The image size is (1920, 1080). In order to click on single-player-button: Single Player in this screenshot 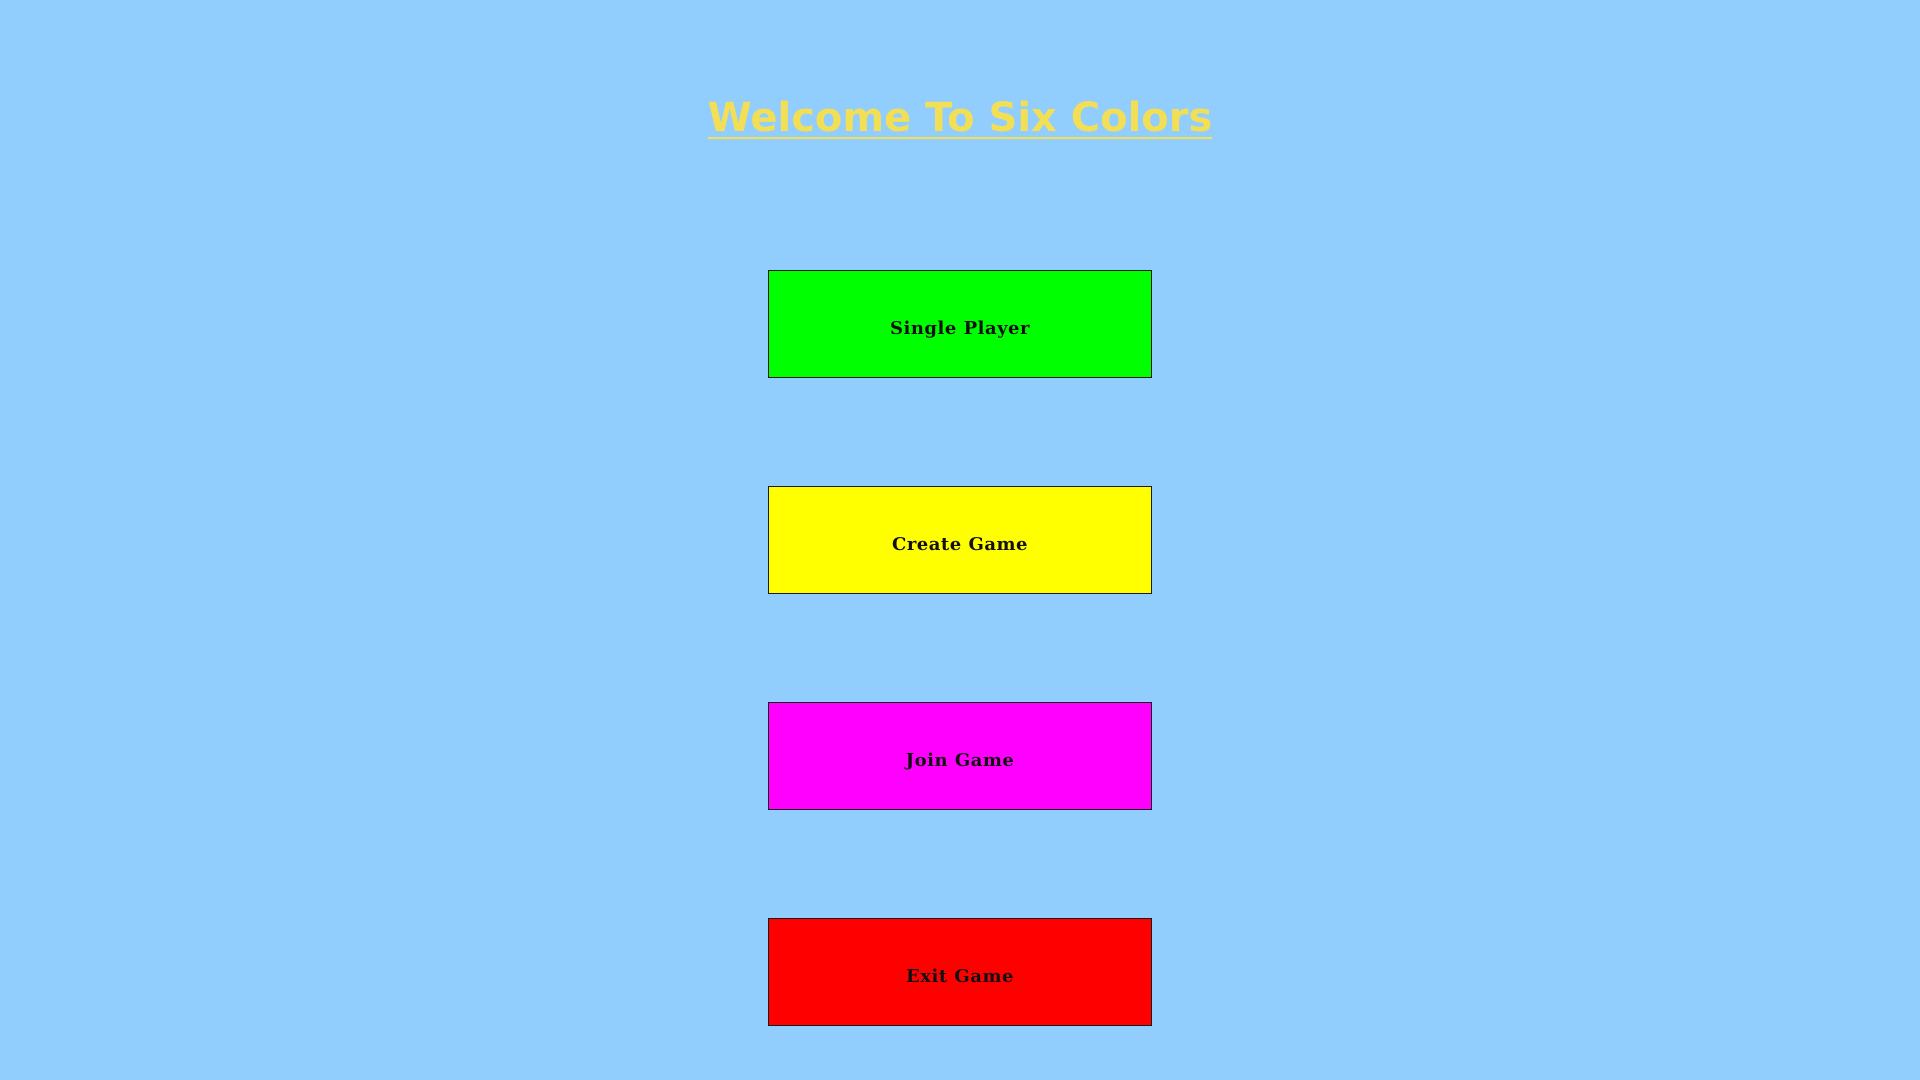, I will do `click(960, 324)`.